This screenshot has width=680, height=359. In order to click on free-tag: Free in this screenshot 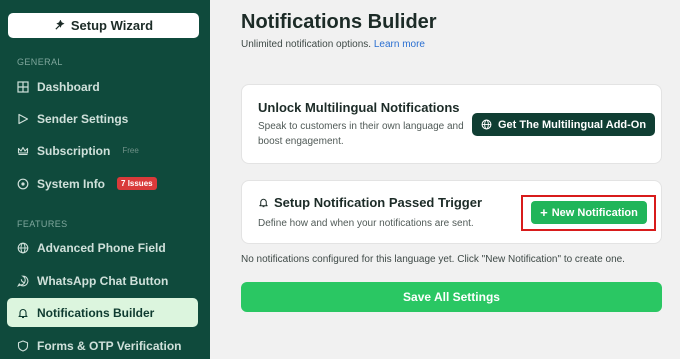, I will do `click(130, 150)`.